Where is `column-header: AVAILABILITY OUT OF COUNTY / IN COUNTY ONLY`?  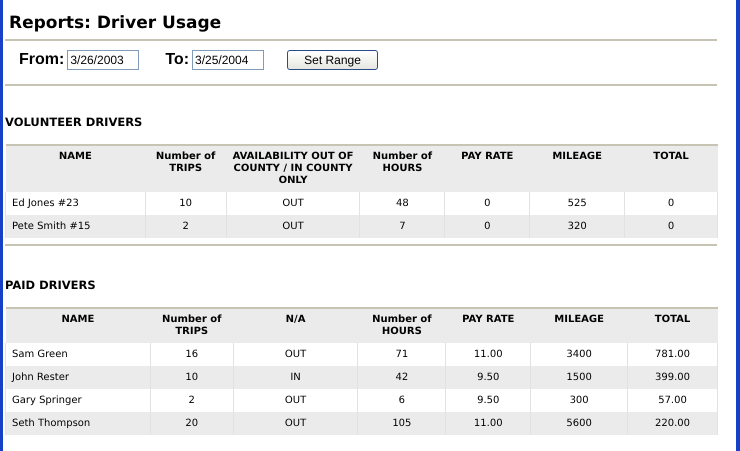 column-header: AVAILABILITY OUT OF COUNTY / IN COUNTY ONLY is located at coordinates (293, 168).